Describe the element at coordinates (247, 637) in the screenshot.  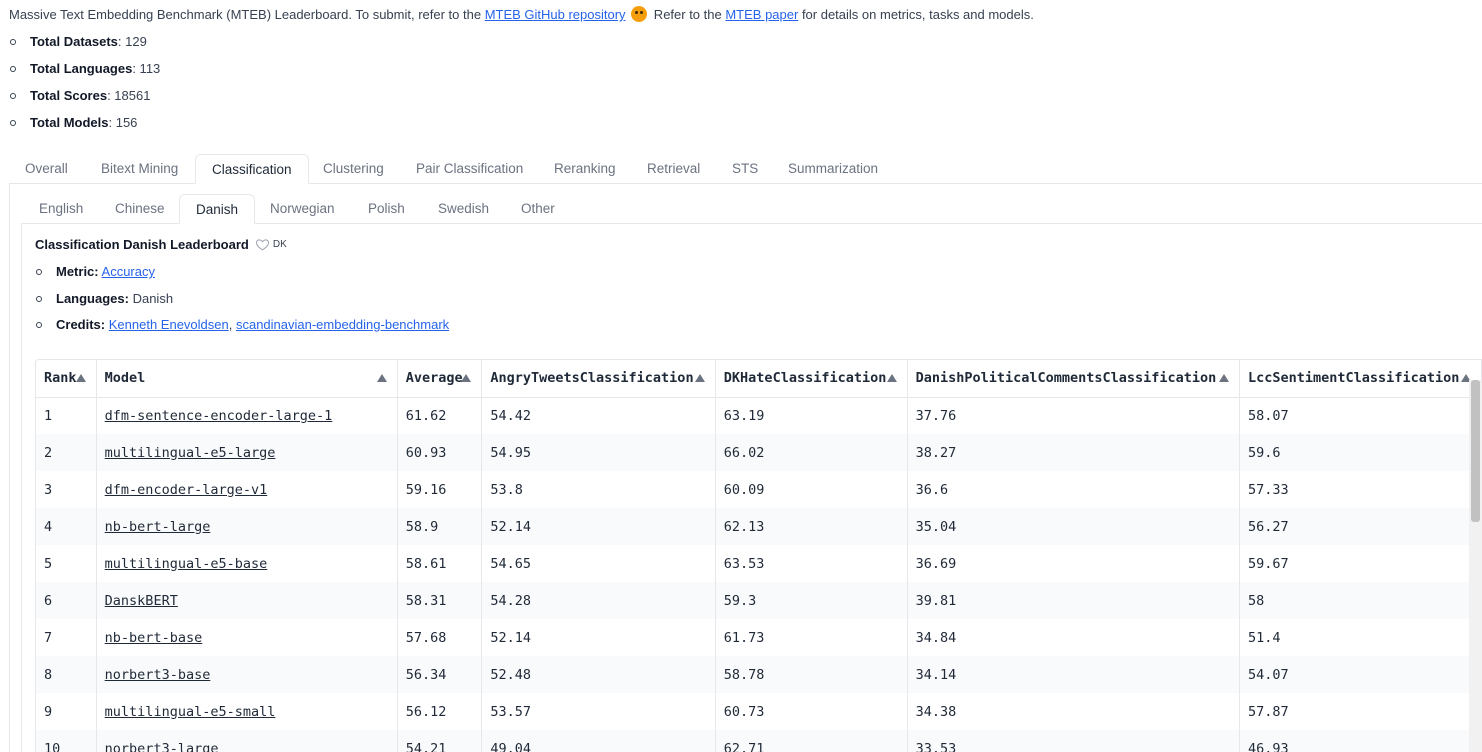
I see `model-cell: nb-bert-base` at that location.